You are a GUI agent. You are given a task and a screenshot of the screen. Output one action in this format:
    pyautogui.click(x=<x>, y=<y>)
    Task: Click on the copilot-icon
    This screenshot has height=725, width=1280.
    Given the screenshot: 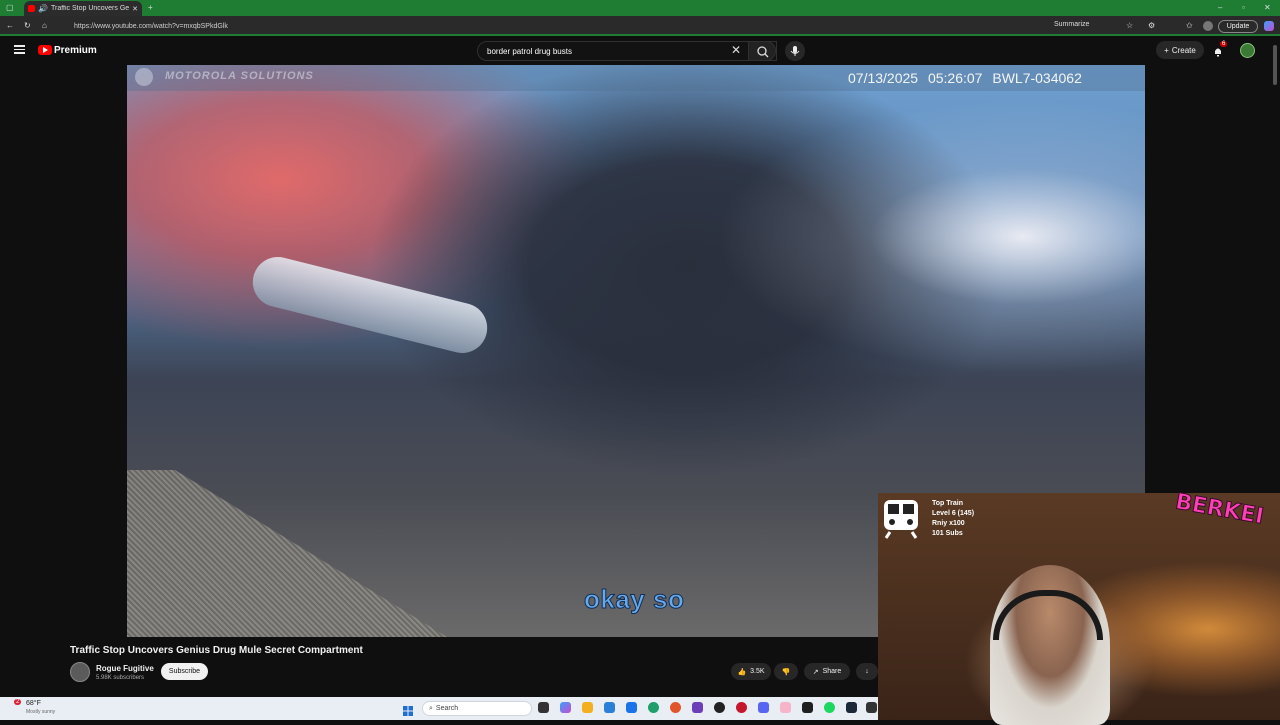 What is the action you would take?
    pyautogui.click(x=1269, y=26)
    